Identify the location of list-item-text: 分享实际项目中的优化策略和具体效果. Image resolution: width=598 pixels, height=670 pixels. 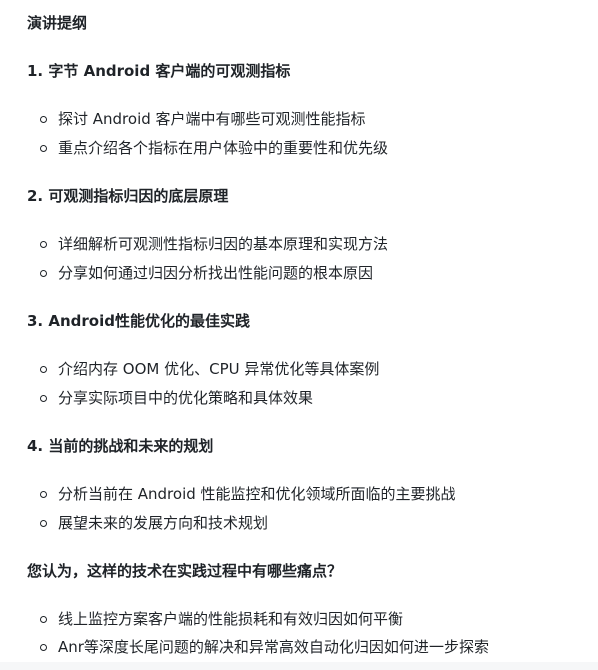
(186, 398).